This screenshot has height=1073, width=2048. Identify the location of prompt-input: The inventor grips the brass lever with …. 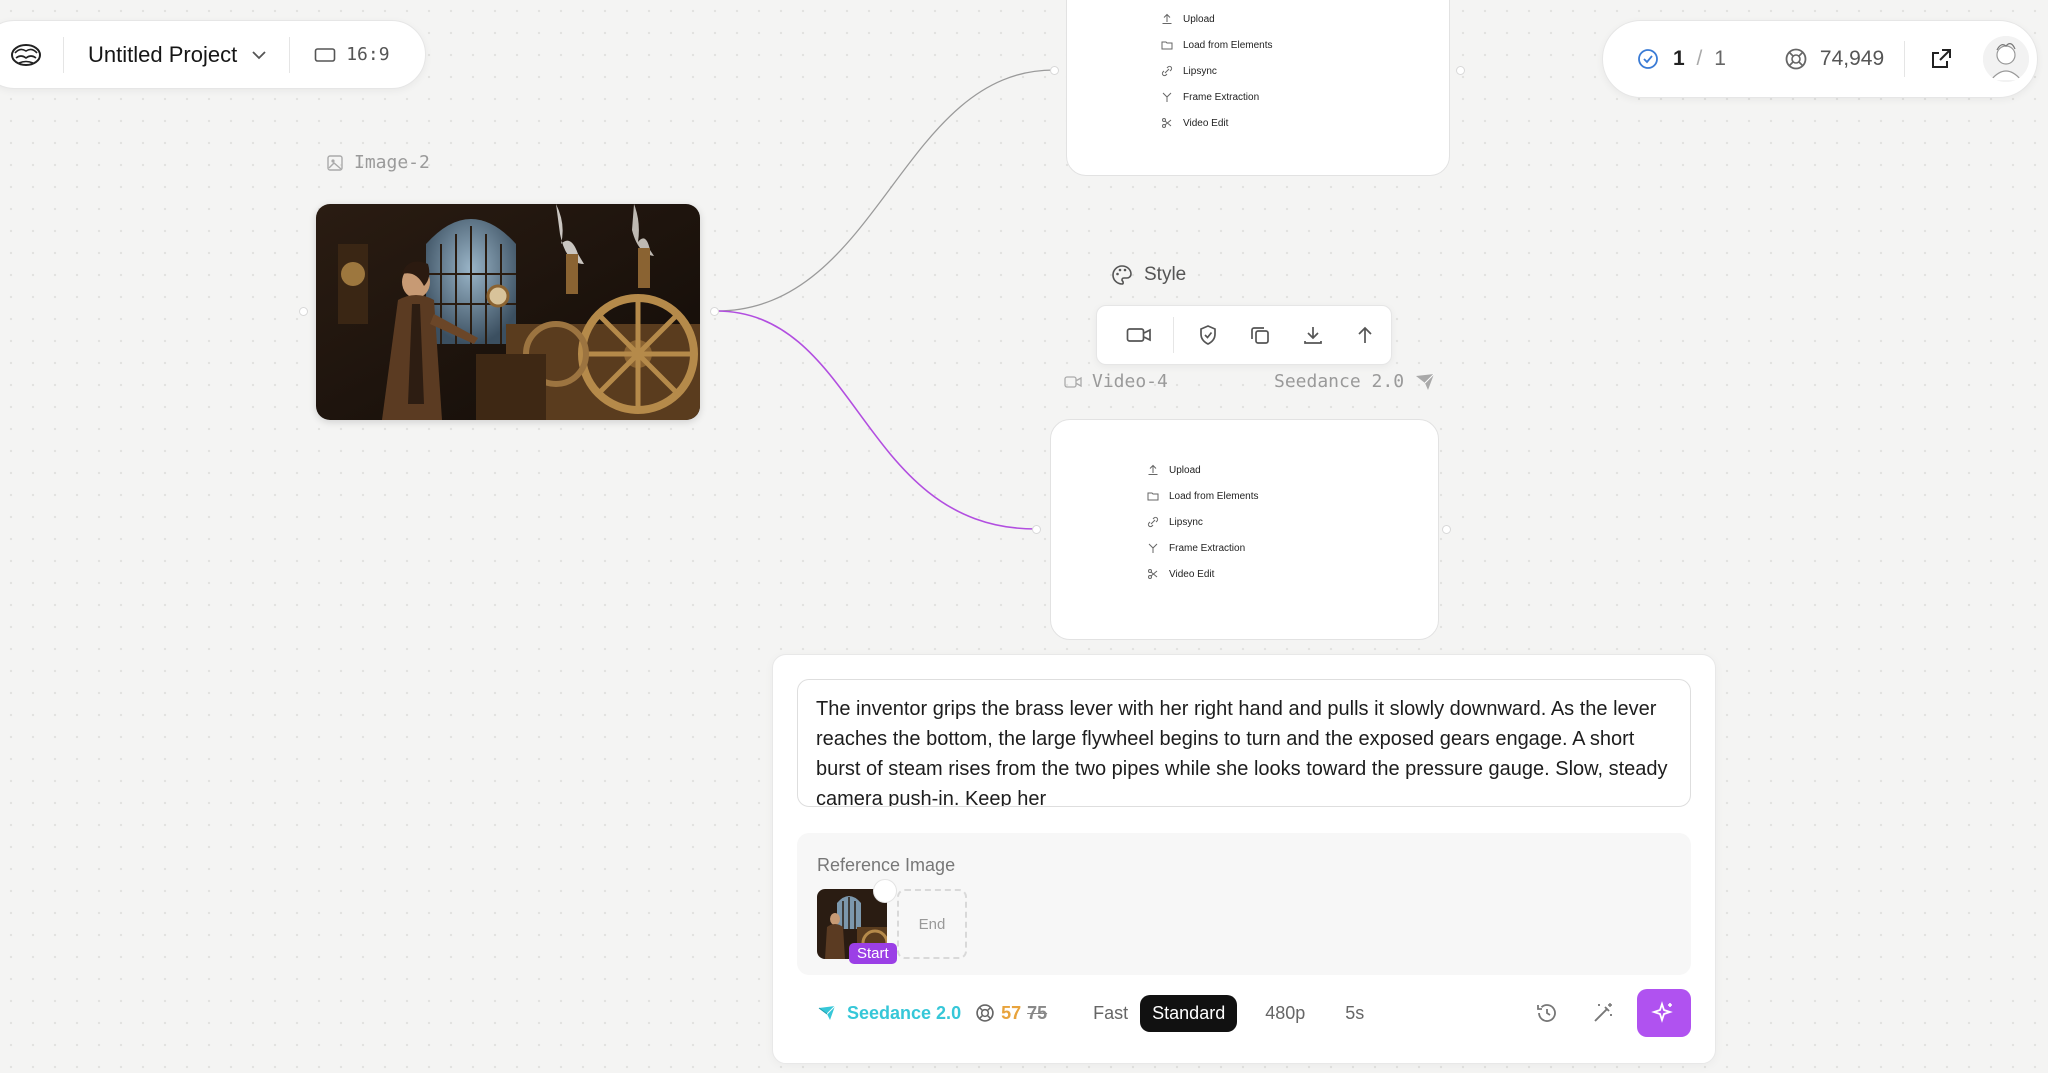
(1244, 743).